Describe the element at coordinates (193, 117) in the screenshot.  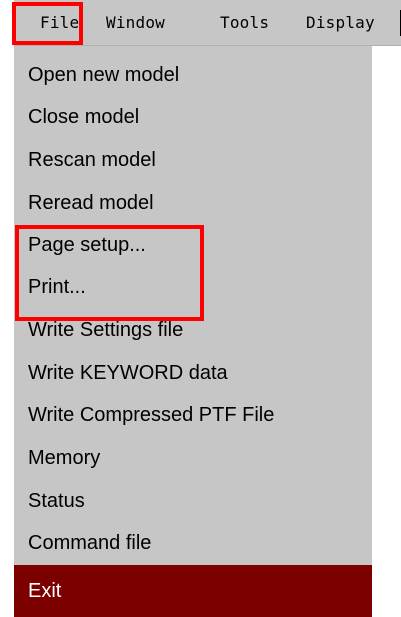
I see `menu-item-close-model: Close model` at that location.